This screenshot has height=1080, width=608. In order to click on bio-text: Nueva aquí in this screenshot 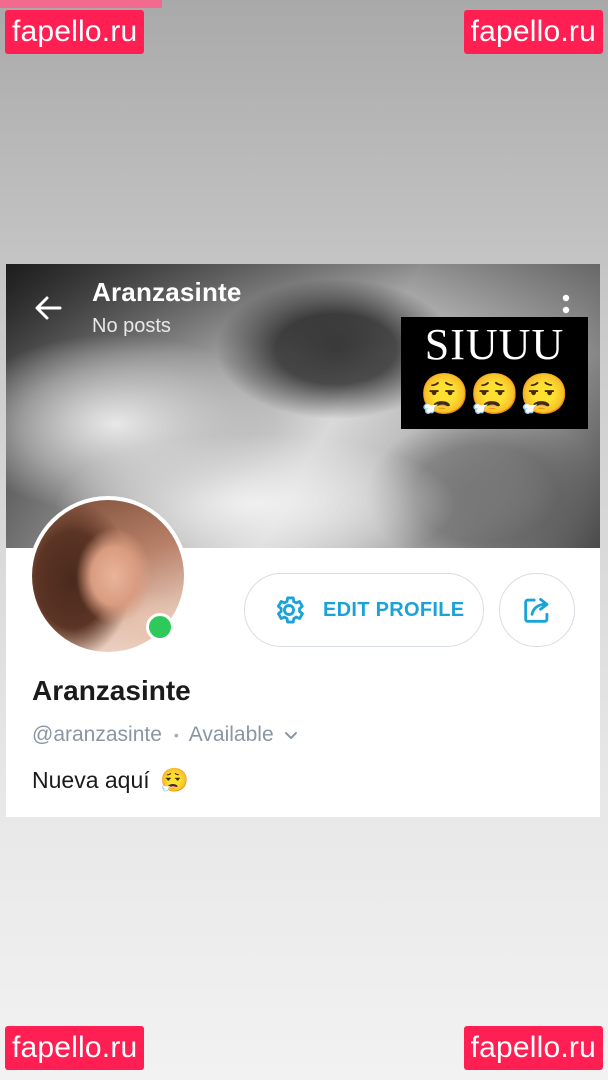, I will do `click(91, 780)`.